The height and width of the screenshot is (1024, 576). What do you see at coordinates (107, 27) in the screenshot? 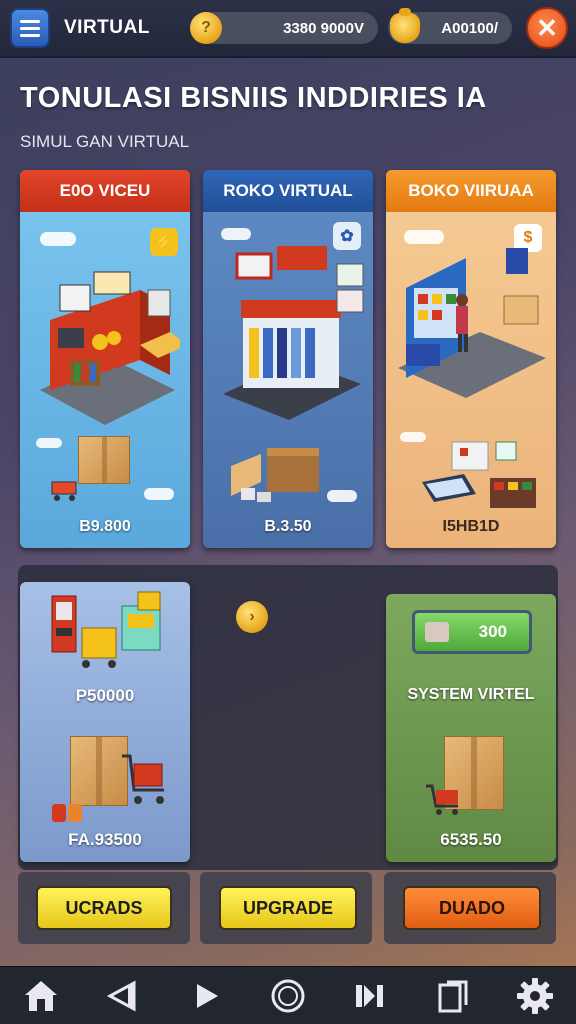
I see `app-title: VIRTUAL` at bounding box center [107, 27].